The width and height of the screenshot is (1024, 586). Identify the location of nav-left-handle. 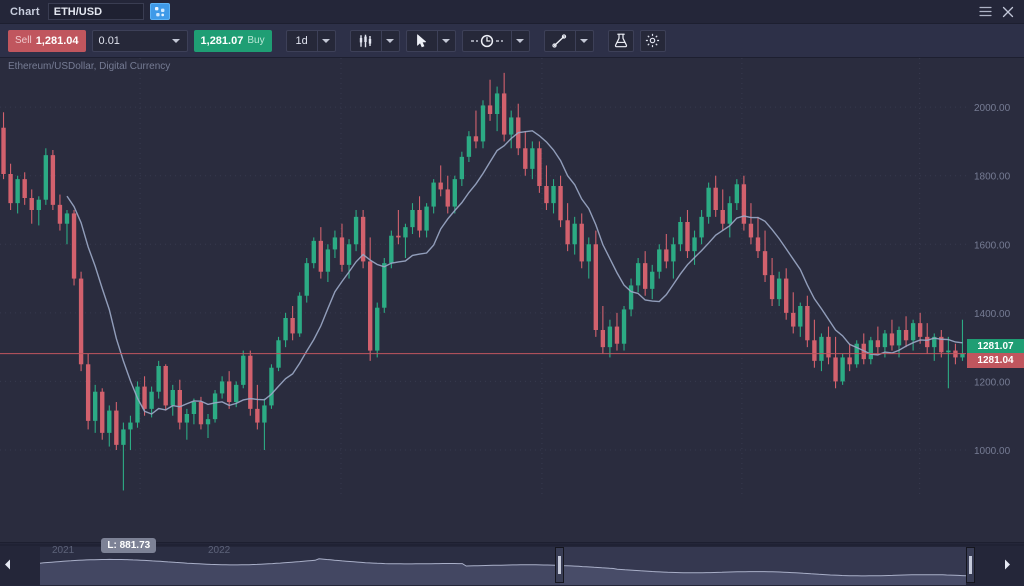
(559, 565).